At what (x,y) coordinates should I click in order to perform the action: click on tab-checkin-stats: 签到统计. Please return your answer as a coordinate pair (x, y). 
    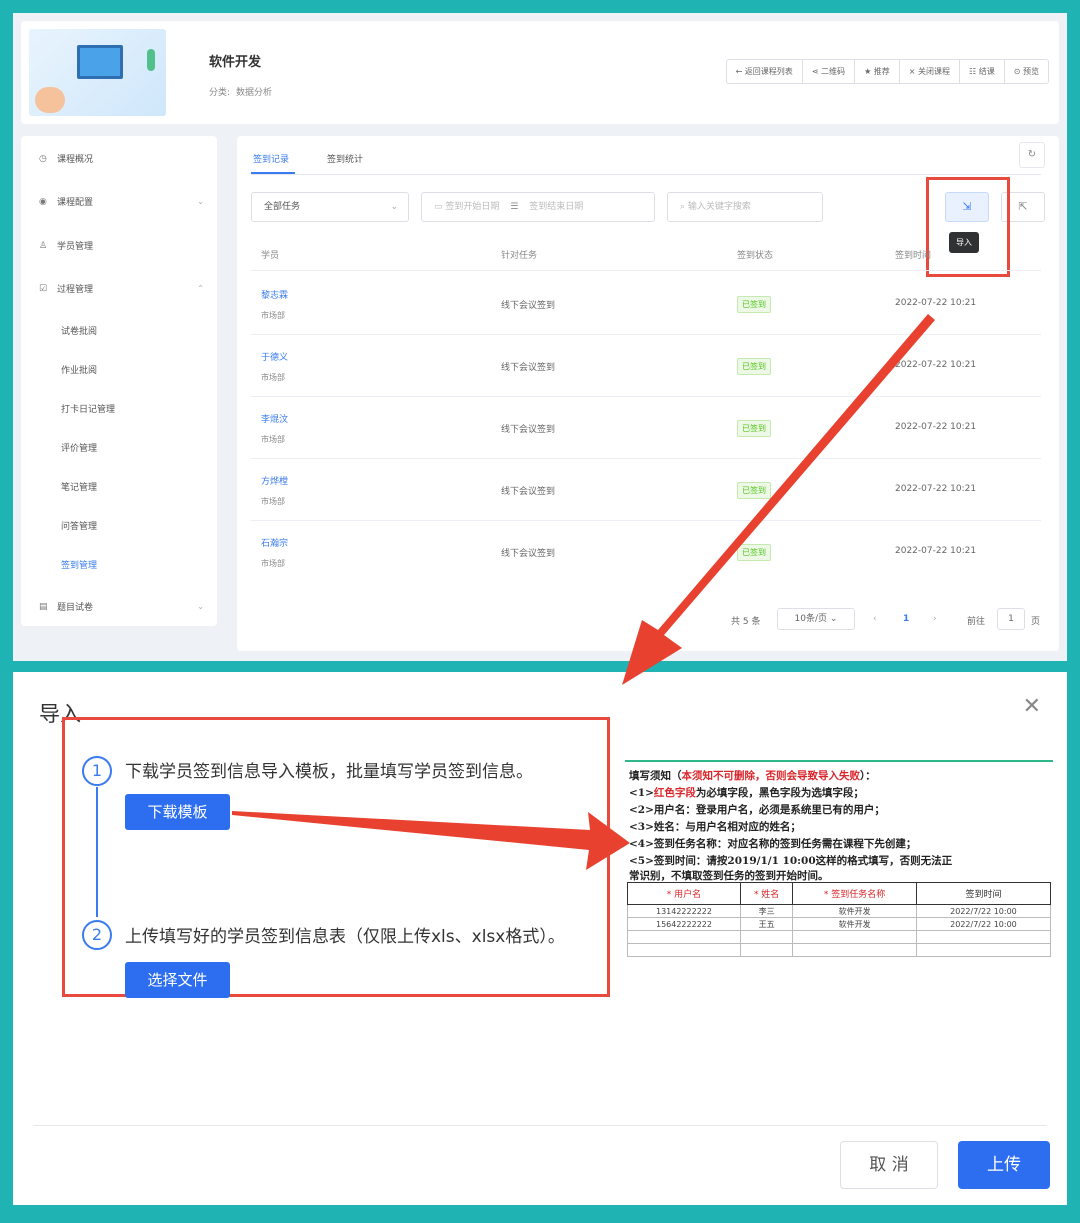
    Looking at the image, I should click on (345, 158).